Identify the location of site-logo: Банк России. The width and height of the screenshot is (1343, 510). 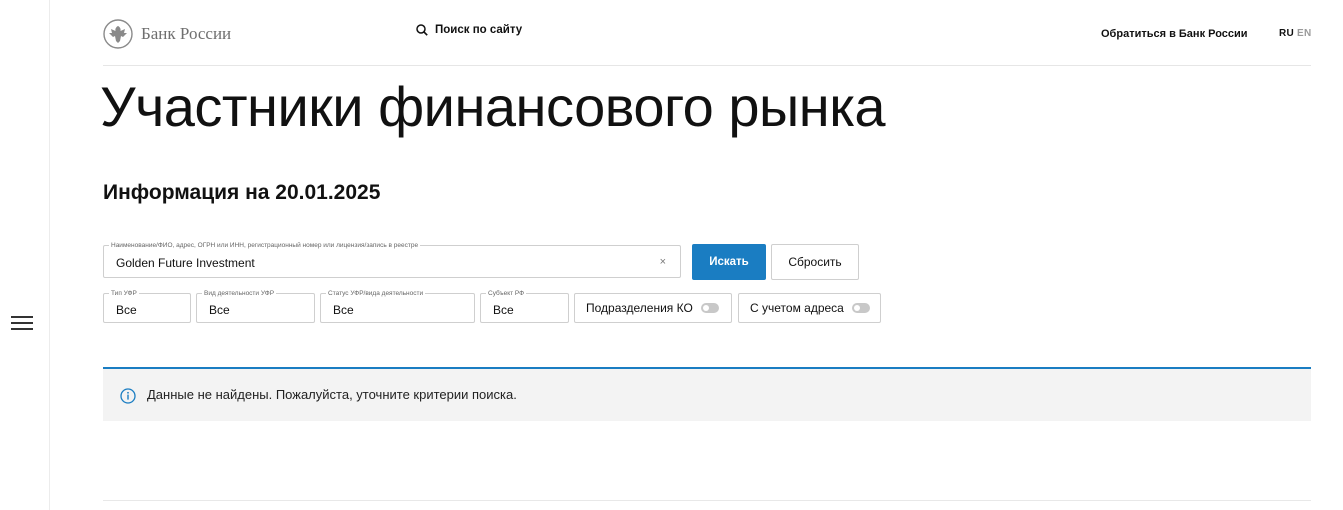
(167, 34).